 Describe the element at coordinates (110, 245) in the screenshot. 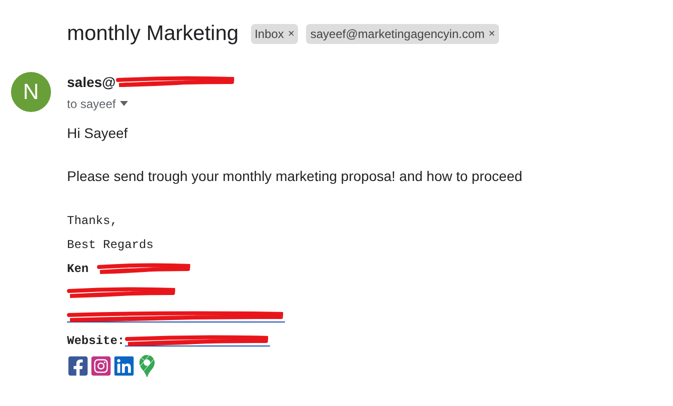

I see `signature-text: Best Regards` at that location.